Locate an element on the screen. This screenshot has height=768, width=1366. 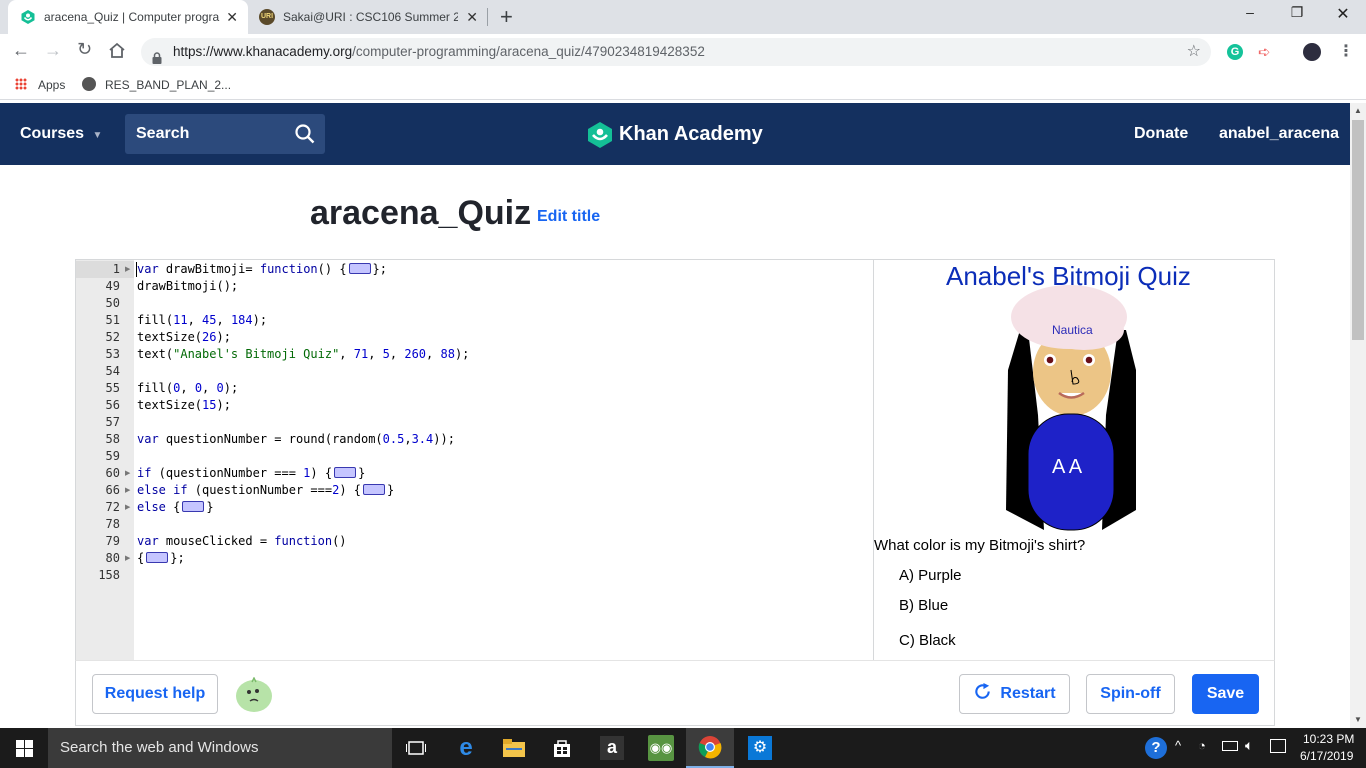
search-label: Search is located at coordinates (163, 133).